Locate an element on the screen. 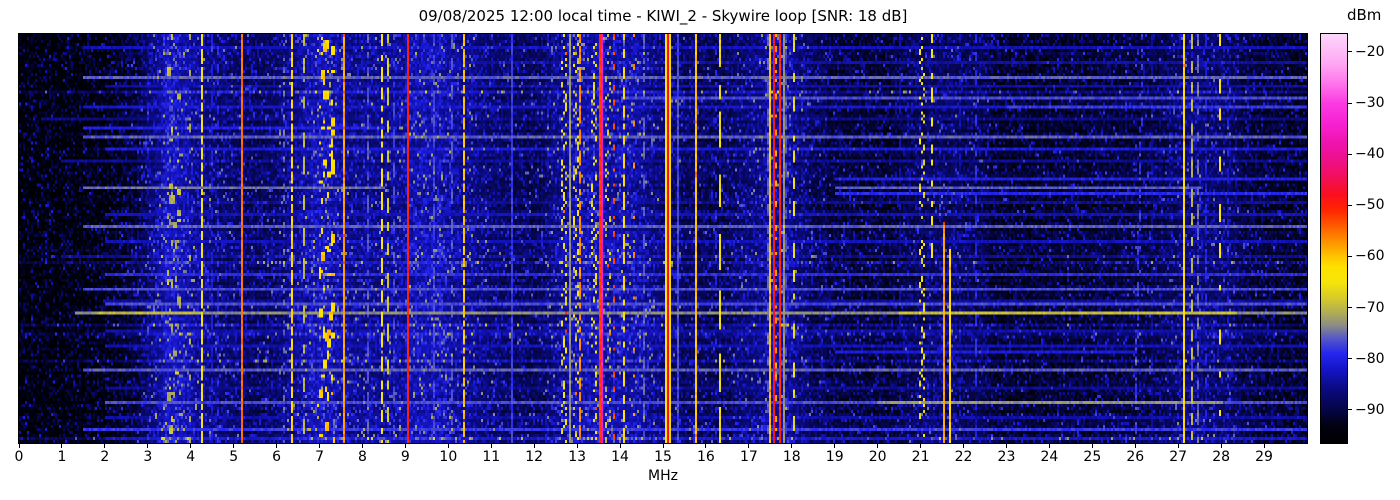 The width and height of the screenshot is (1400, 500). x-tick-label: 12 is located at coordinates (534, 457).